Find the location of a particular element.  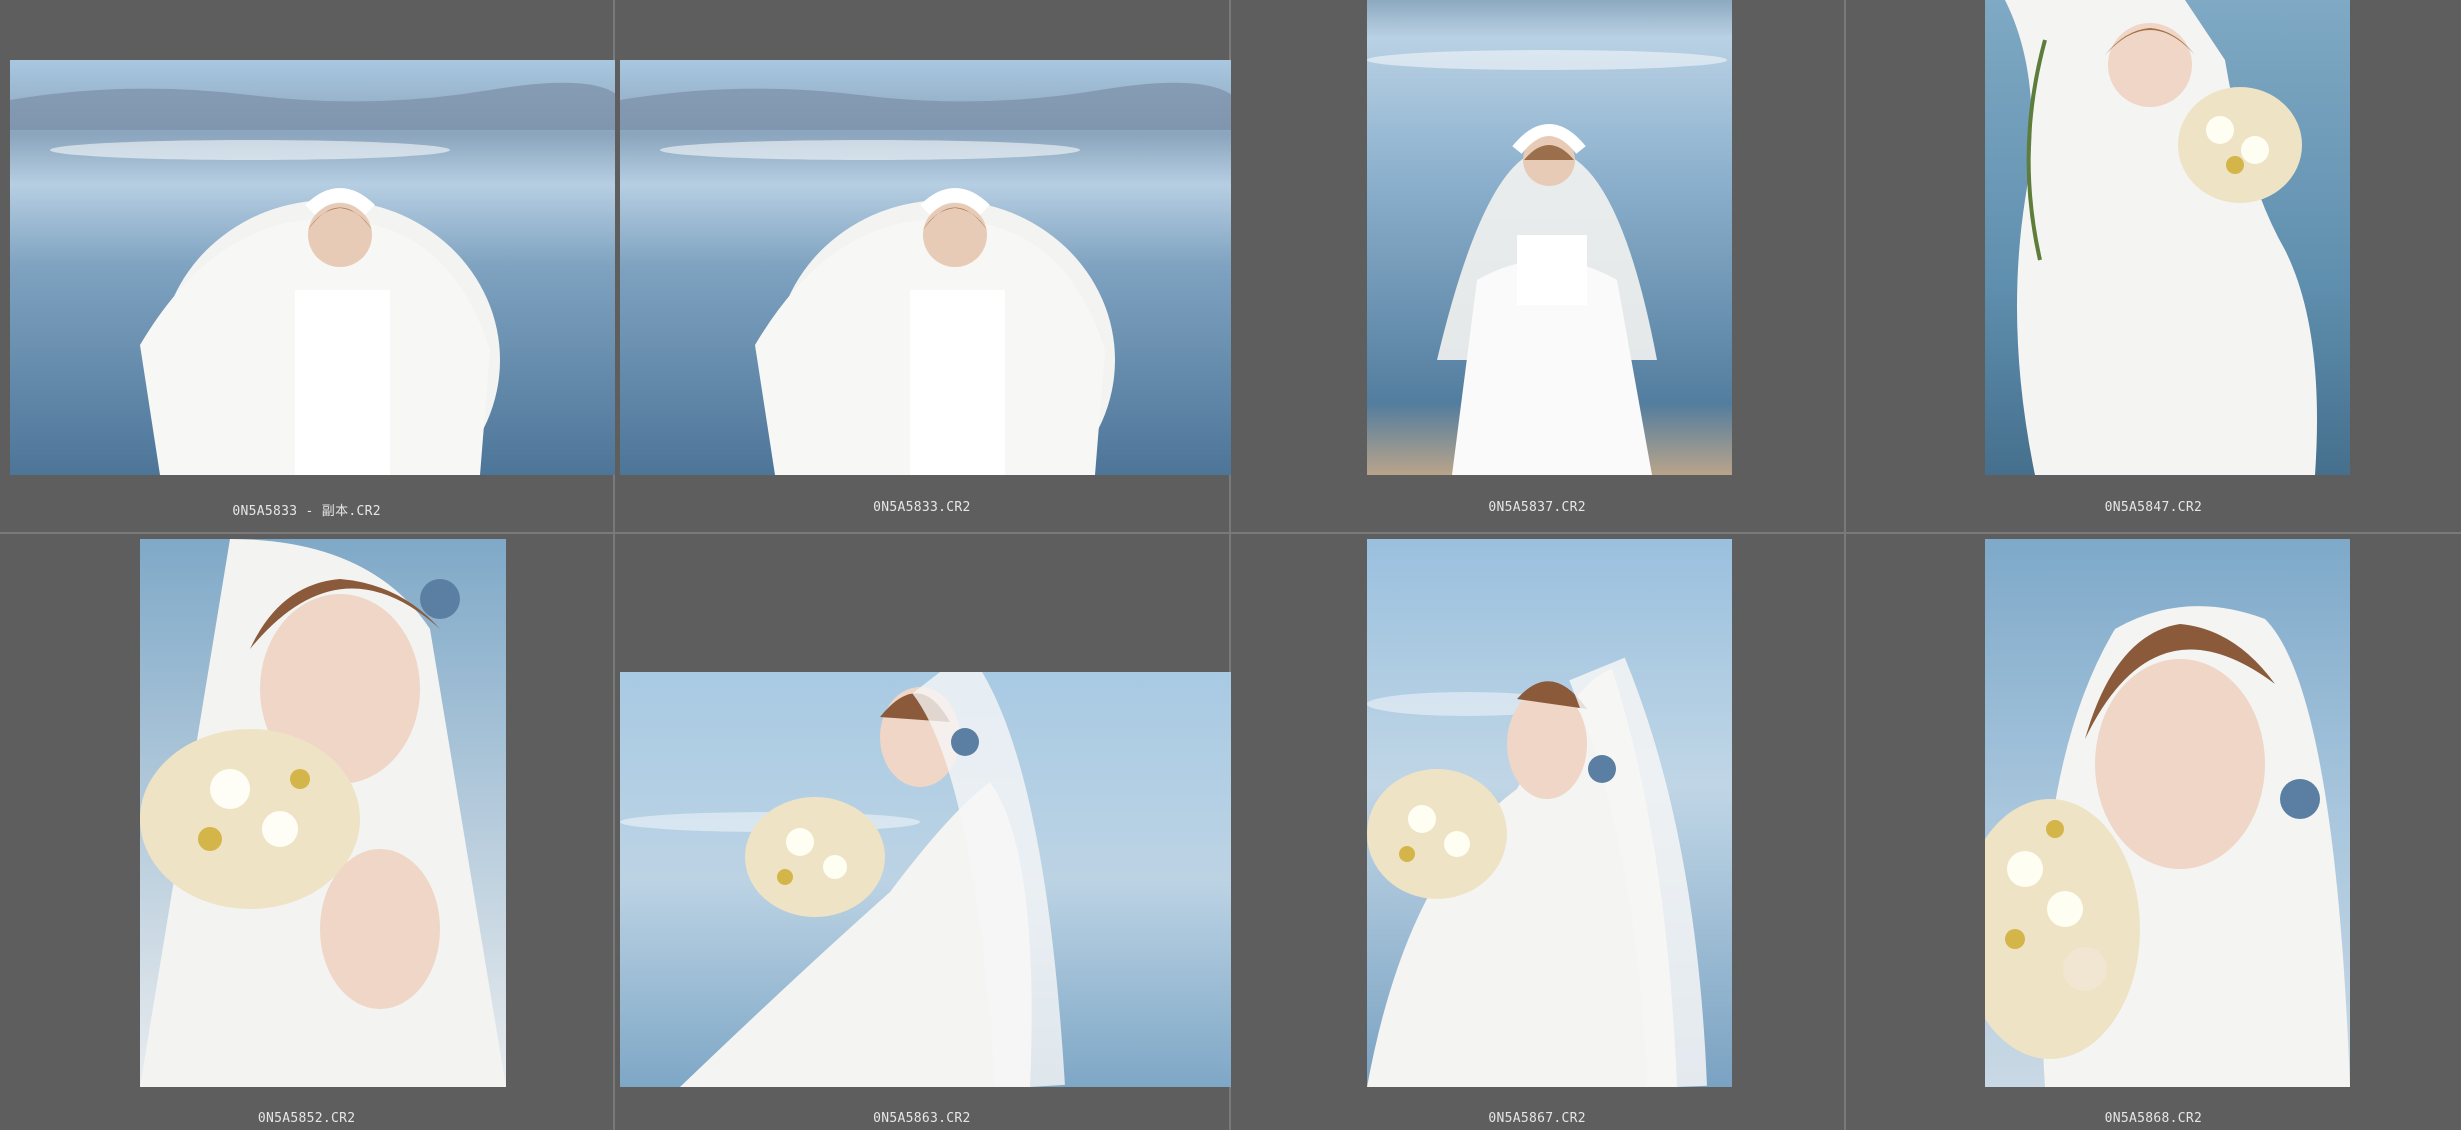

photo-filename: 0N5A5847.CR2 is located at coordinates (2153, 507).